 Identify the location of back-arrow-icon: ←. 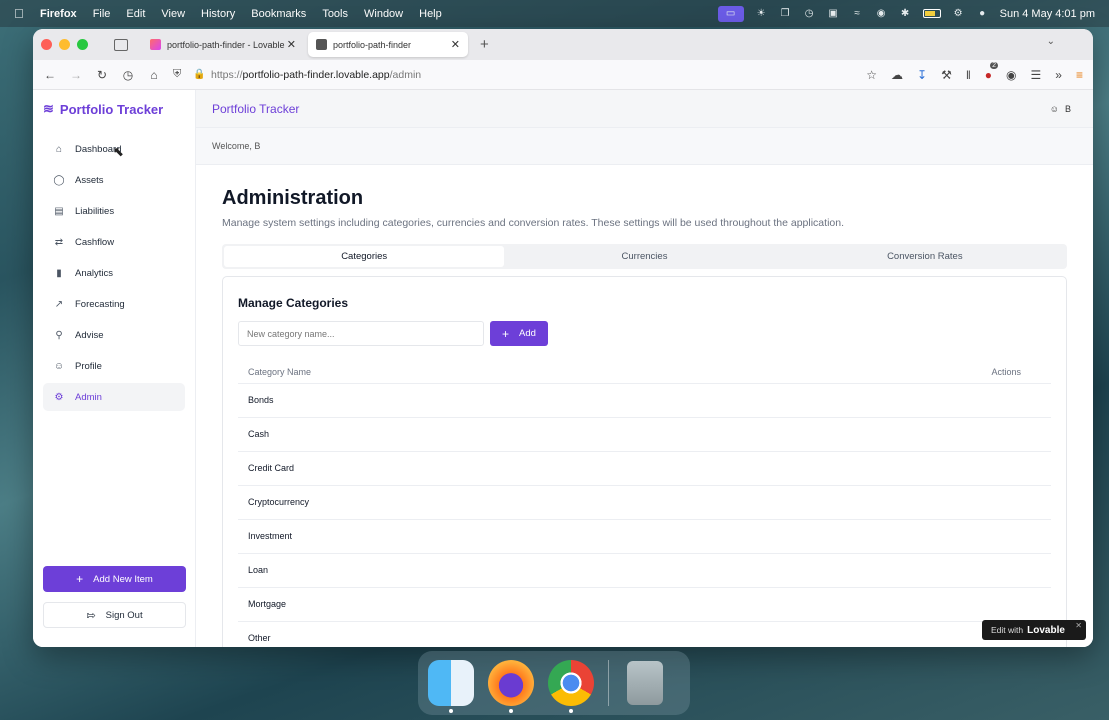
(50, 75).